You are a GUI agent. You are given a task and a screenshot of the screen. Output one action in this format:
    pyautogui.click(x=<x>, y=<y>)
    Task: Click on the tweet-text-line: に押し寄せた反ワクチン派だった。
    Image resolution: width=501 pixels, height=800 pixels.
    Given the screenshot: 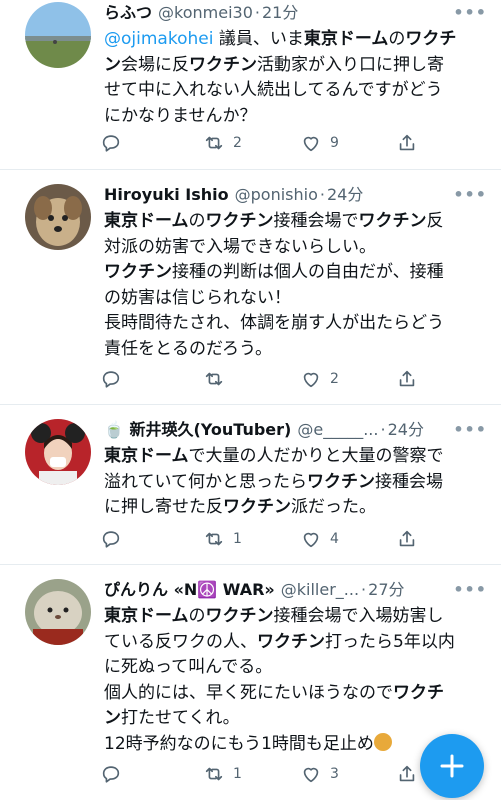 What is the action you would take?
    pyautogui.click(x=295, y=508)
    